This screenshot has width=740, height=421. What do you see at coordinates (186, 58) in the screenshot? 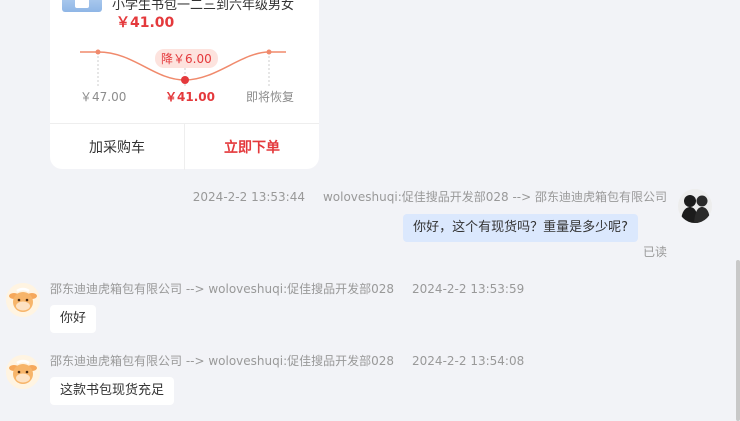
I see `price-drop-badge: 降￥6.00` at bounding box center [186, 58].